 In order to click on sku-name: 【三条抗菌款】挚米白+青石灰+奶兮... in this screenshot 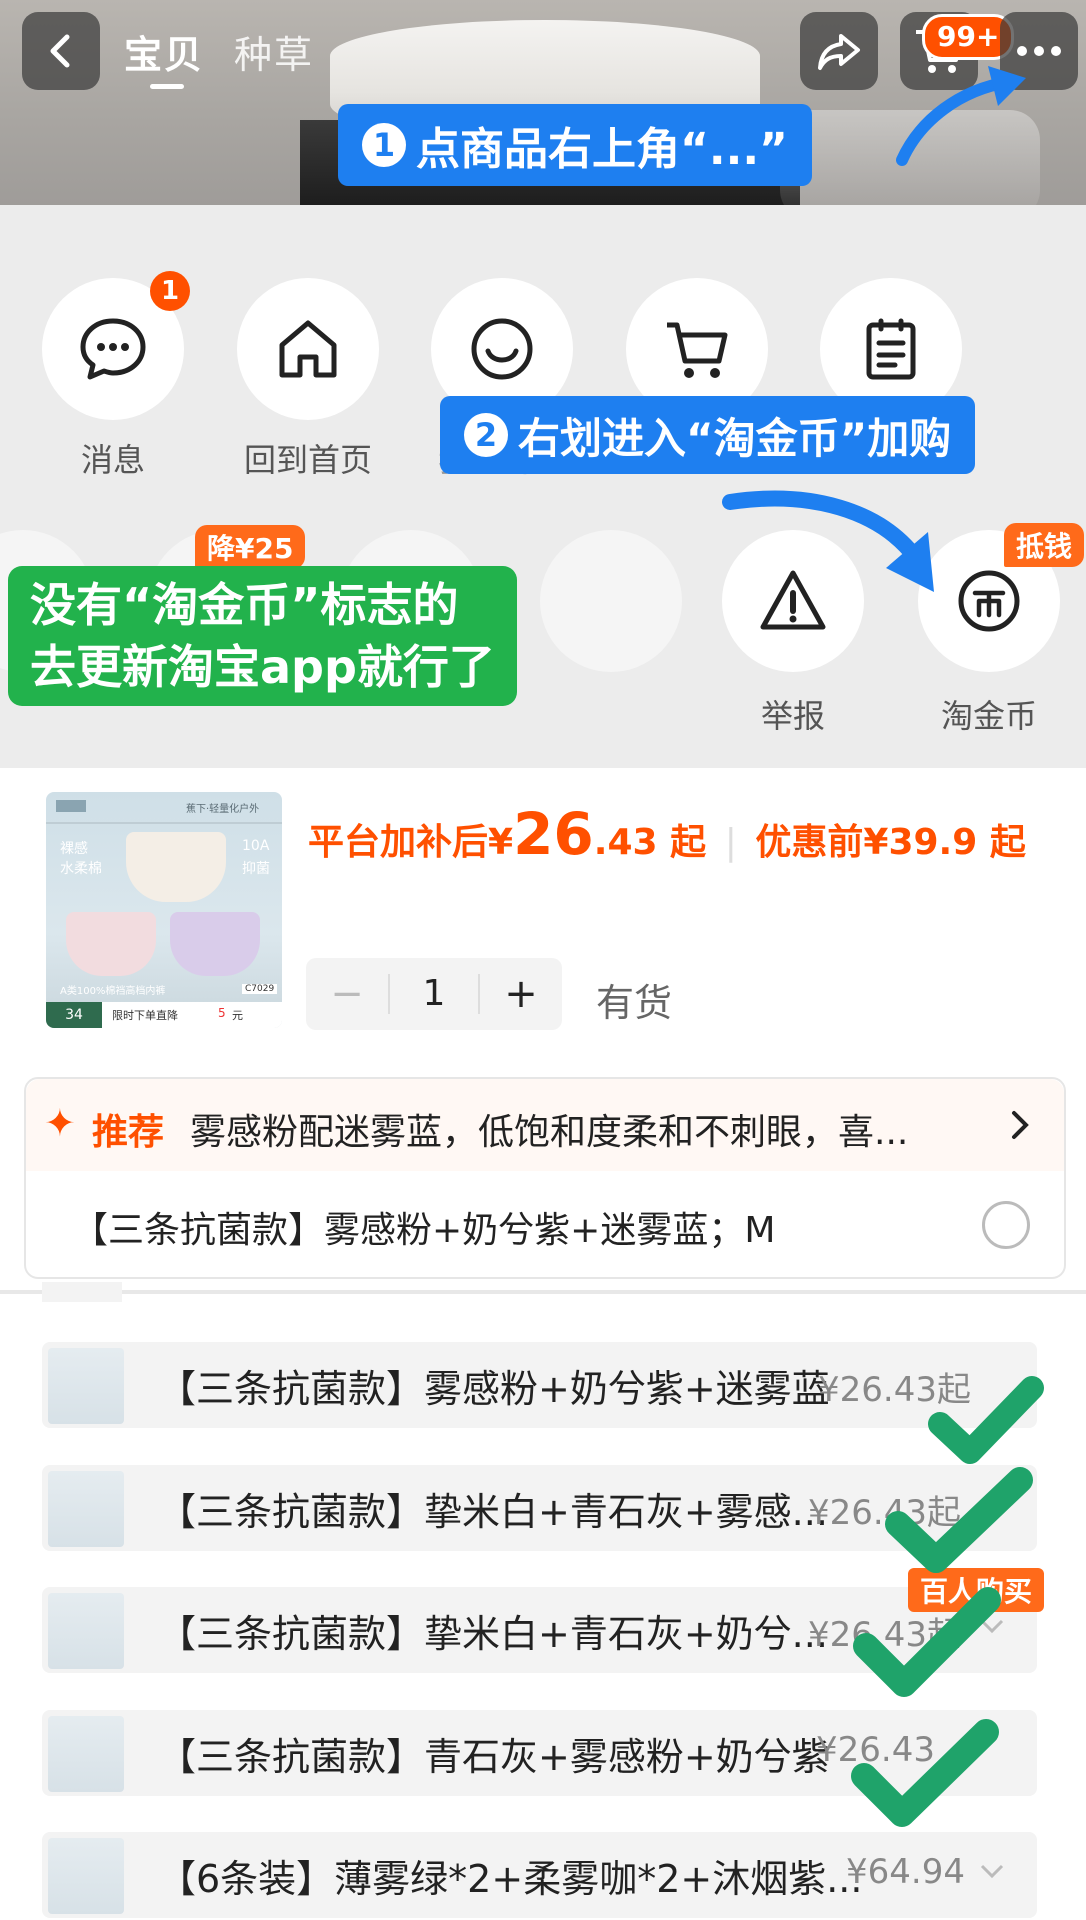, I will do `click(493, 1634)`.